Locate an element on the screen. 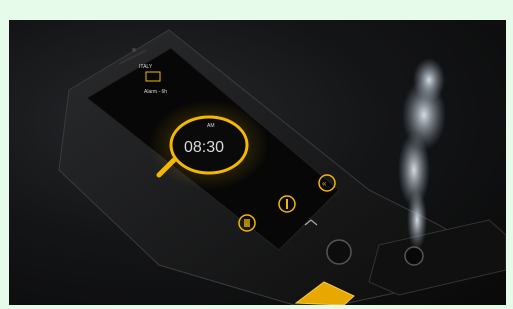 The image size is (513, 309). header-small-text: ITALY is located at coordinates (146, 67).